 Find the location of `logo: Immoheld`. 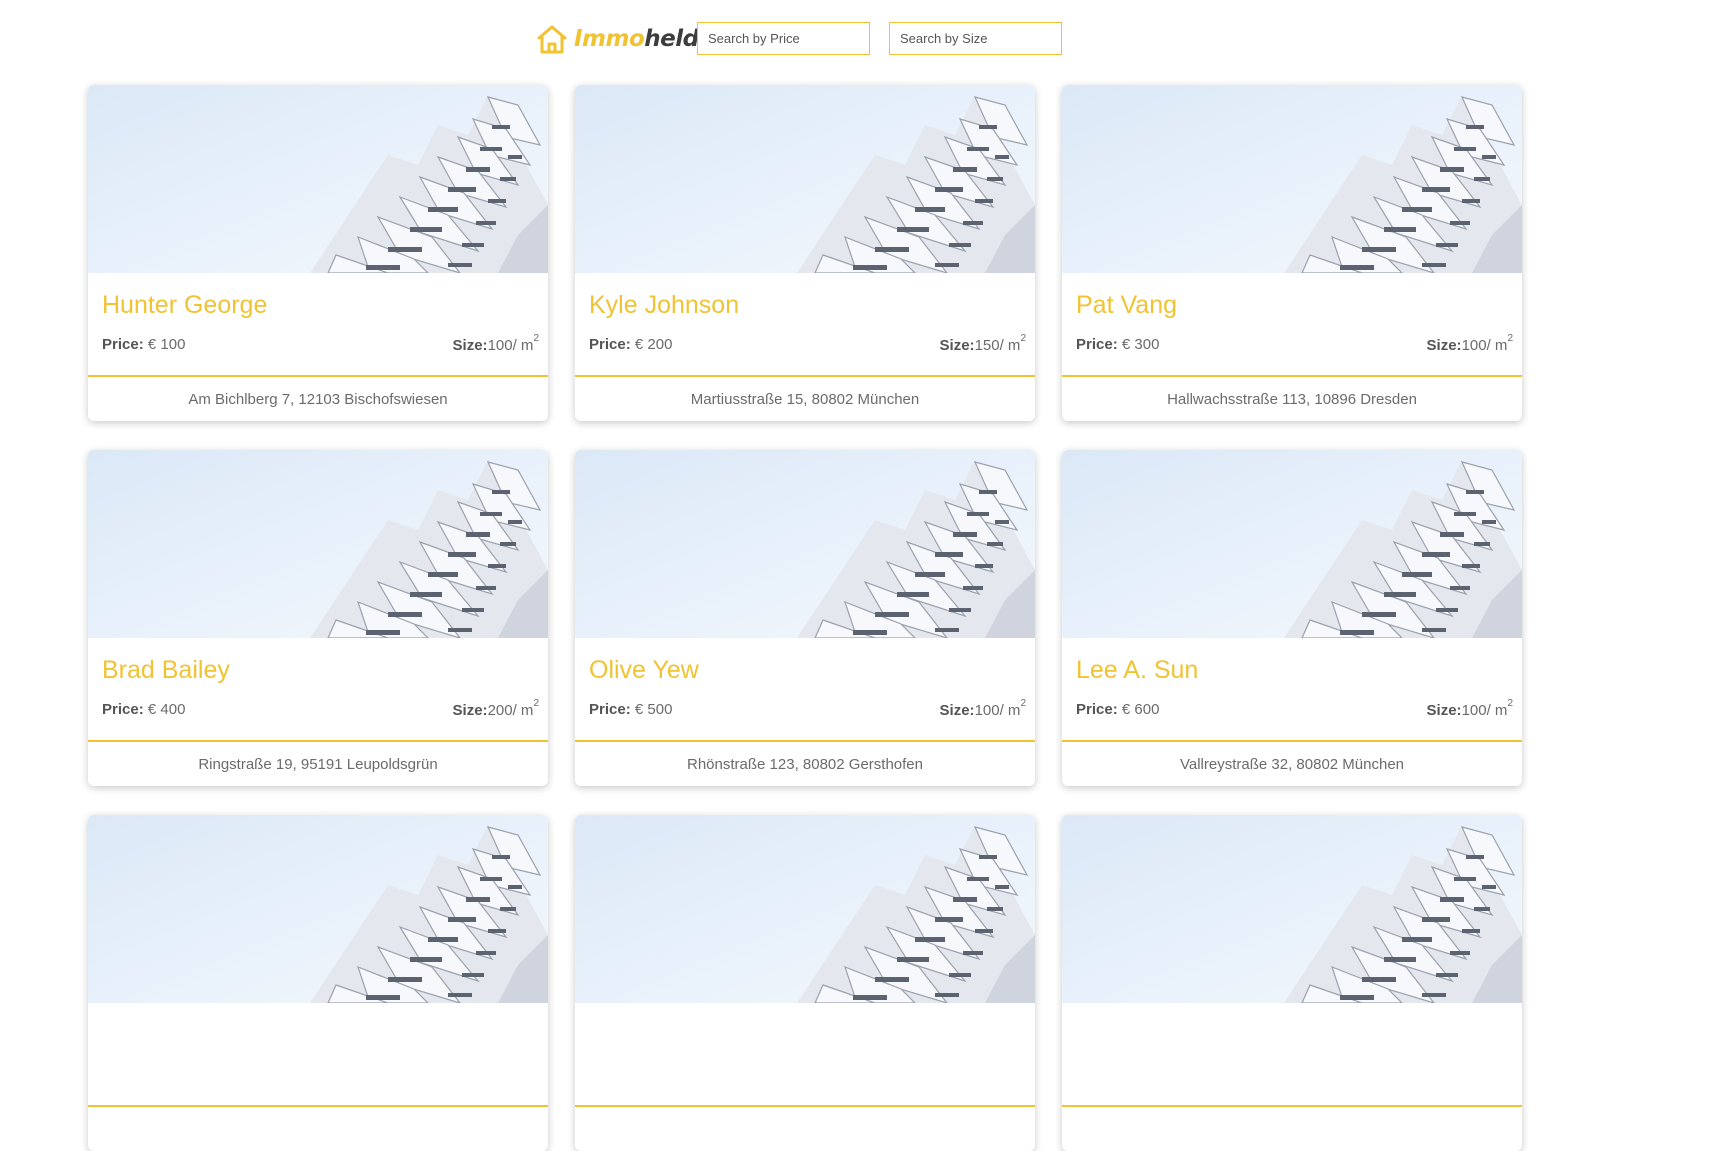

logo: Immoheld is located at coordinates (617, 39).